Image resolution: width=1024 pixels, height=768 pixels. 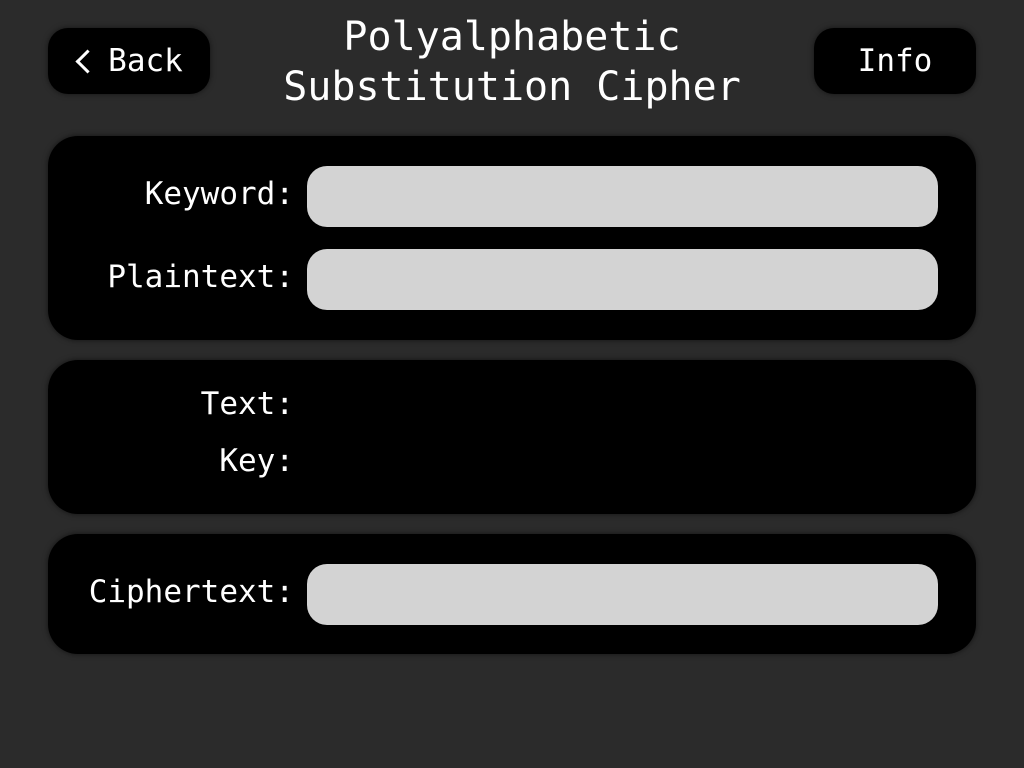 What do you see at coordinates (622, 196) in the screenshot?
I see `keyword-field` at bounding box center [622, 196].